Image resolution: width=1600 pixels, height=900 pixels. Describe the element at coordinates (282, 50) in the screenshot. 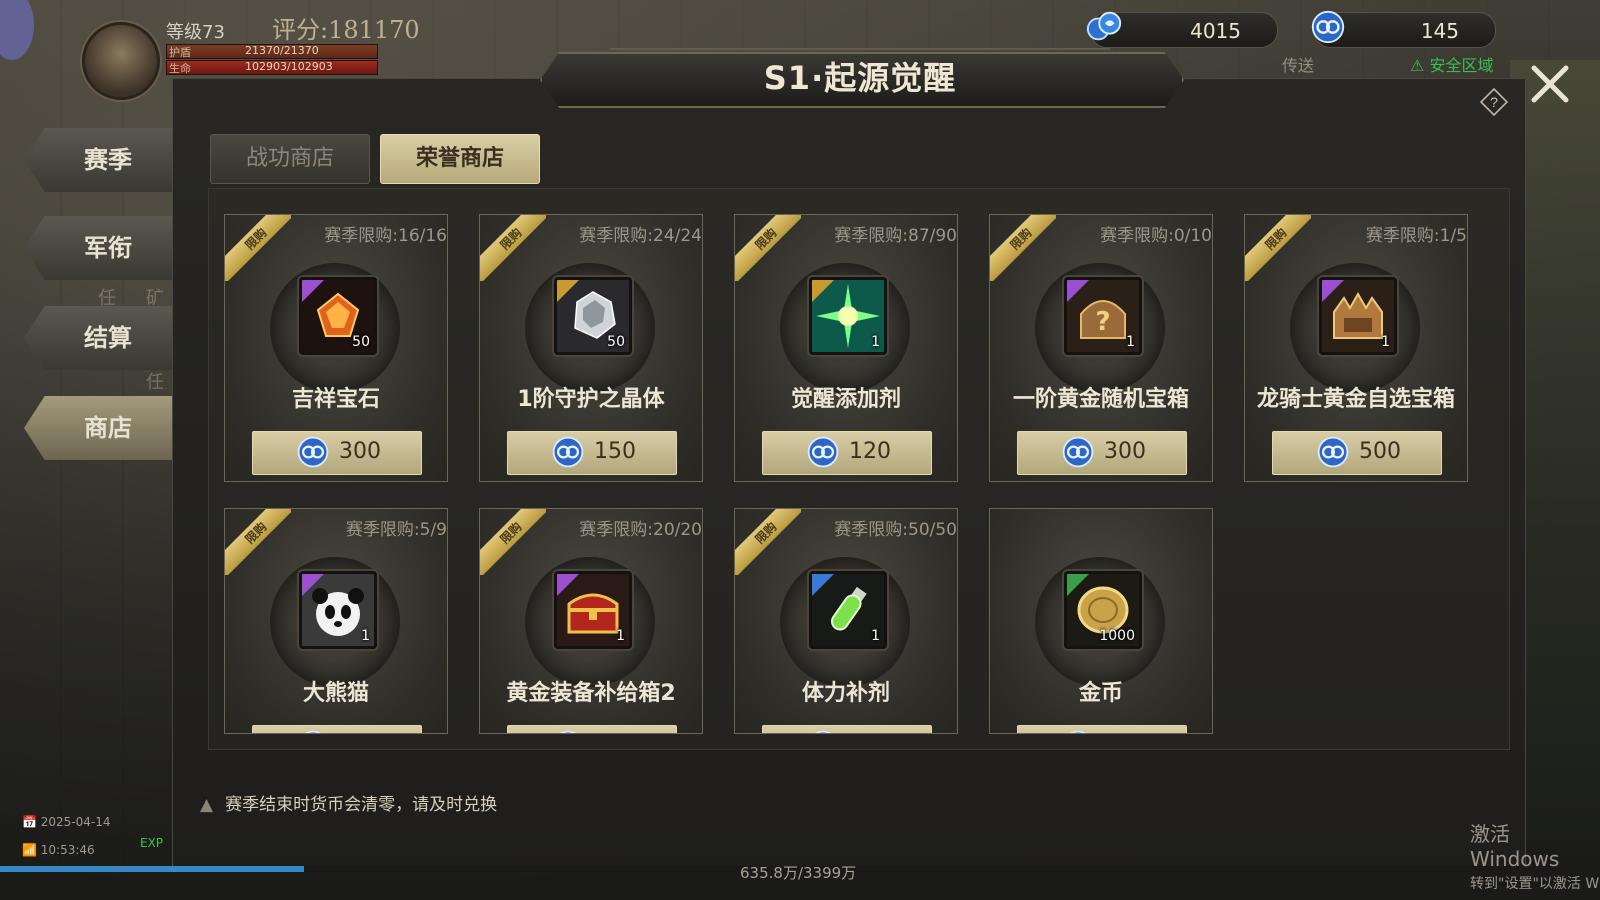

I see `shield-value: 21370/21370` at that location.